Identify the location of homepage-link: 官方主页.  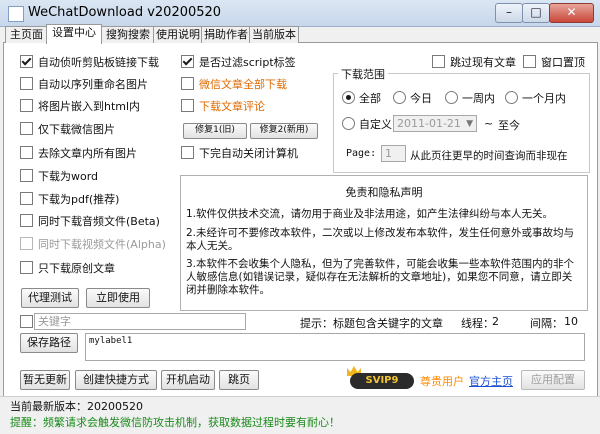
(491, 381).